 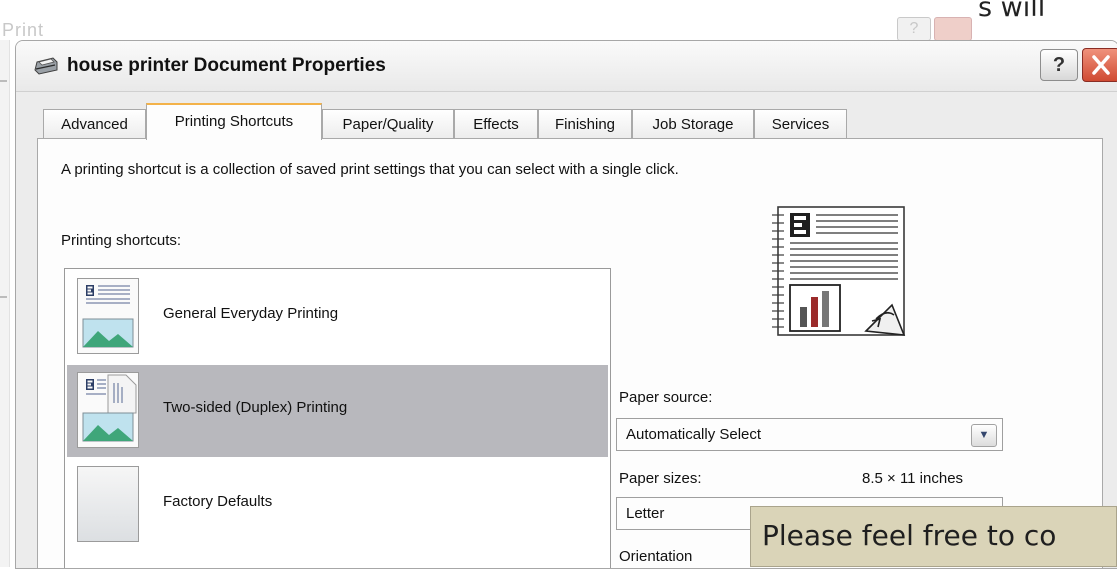 What do you see at coordinates (218, 501) in the screenshot?
I see `shortcut-label: Factory Defaults` at bounding box center [218, 501].